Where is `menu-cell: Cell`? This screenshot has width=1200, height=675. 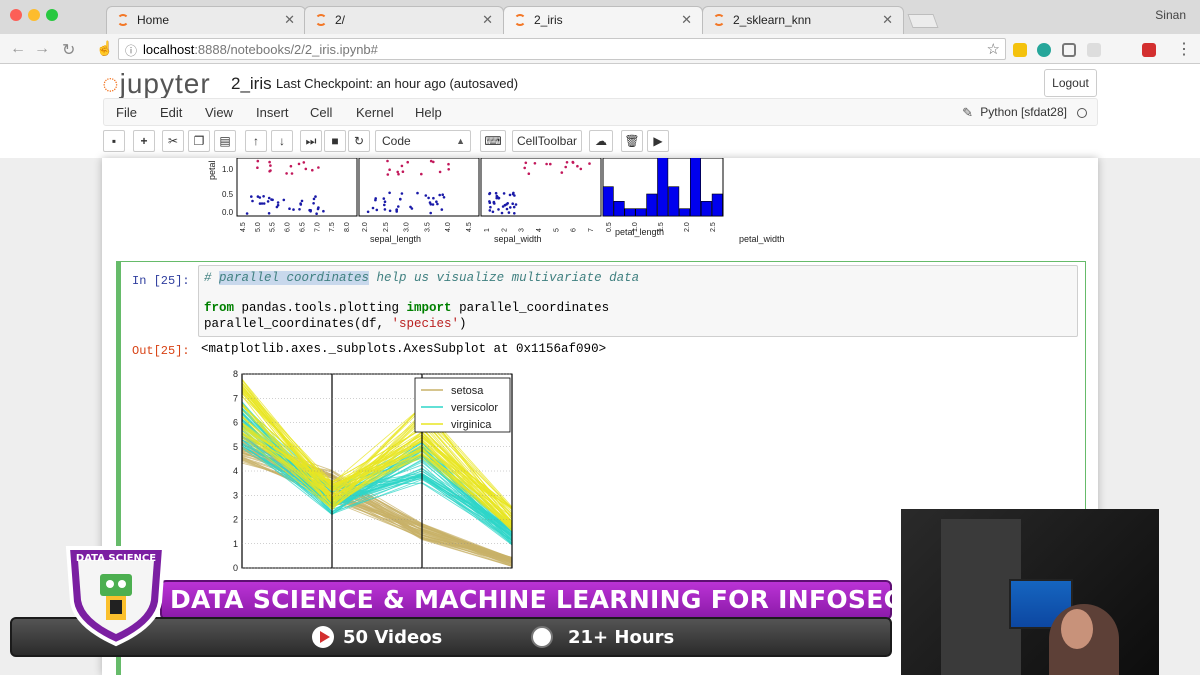
menu-cell: Cell is located at coordinates (321, 112).